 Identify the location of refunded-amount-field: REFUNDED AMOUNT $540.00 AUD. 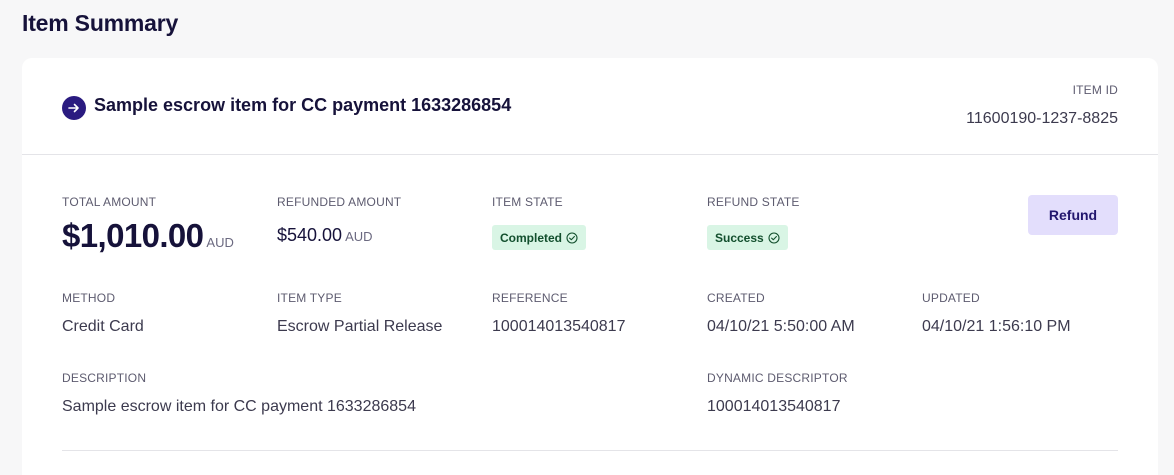
(339, 220).